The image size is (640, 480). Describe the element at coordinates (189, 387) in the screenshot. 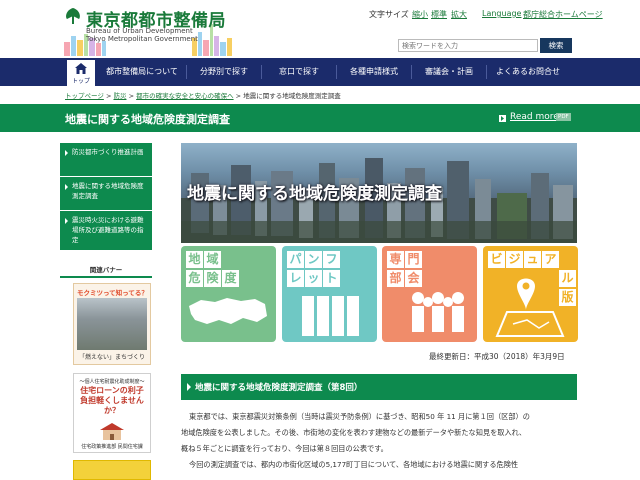

I see `triangle-marker-icon` at that location.